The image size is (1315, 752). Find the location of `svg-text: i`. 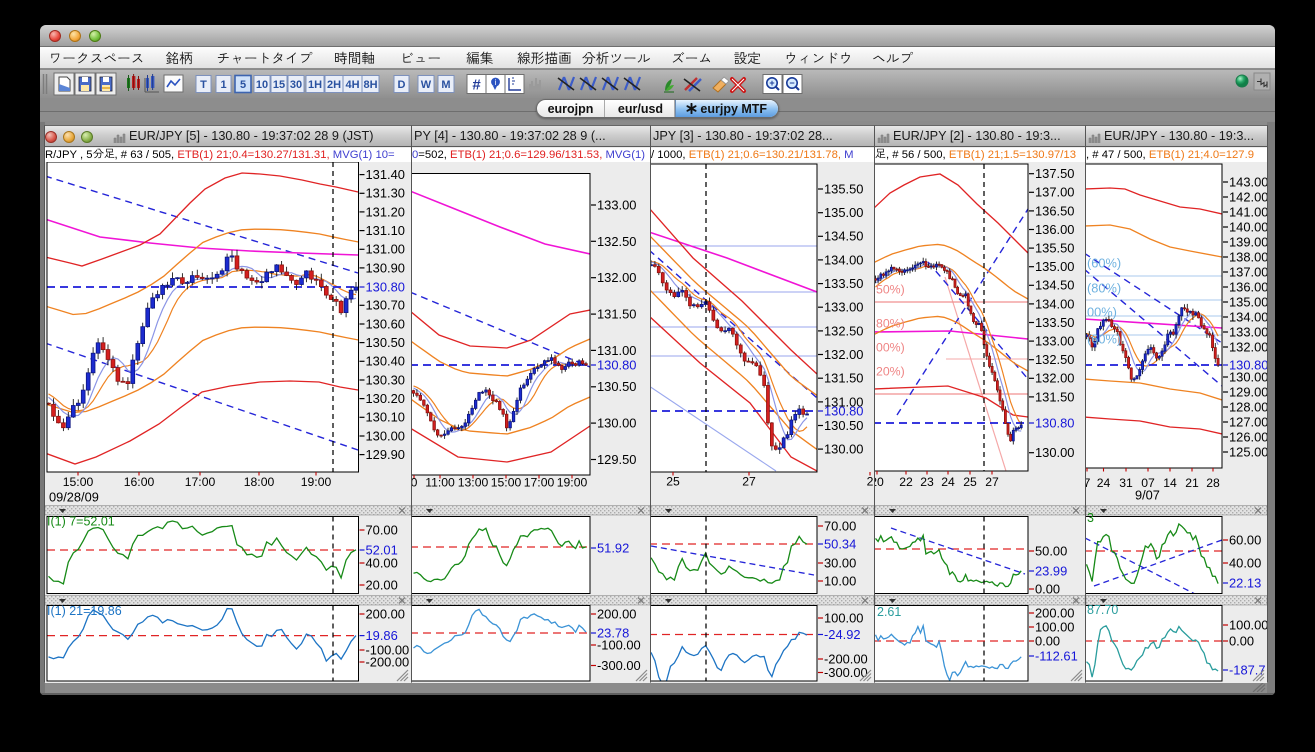

svg-text: i is located at coordinates (496, 82).